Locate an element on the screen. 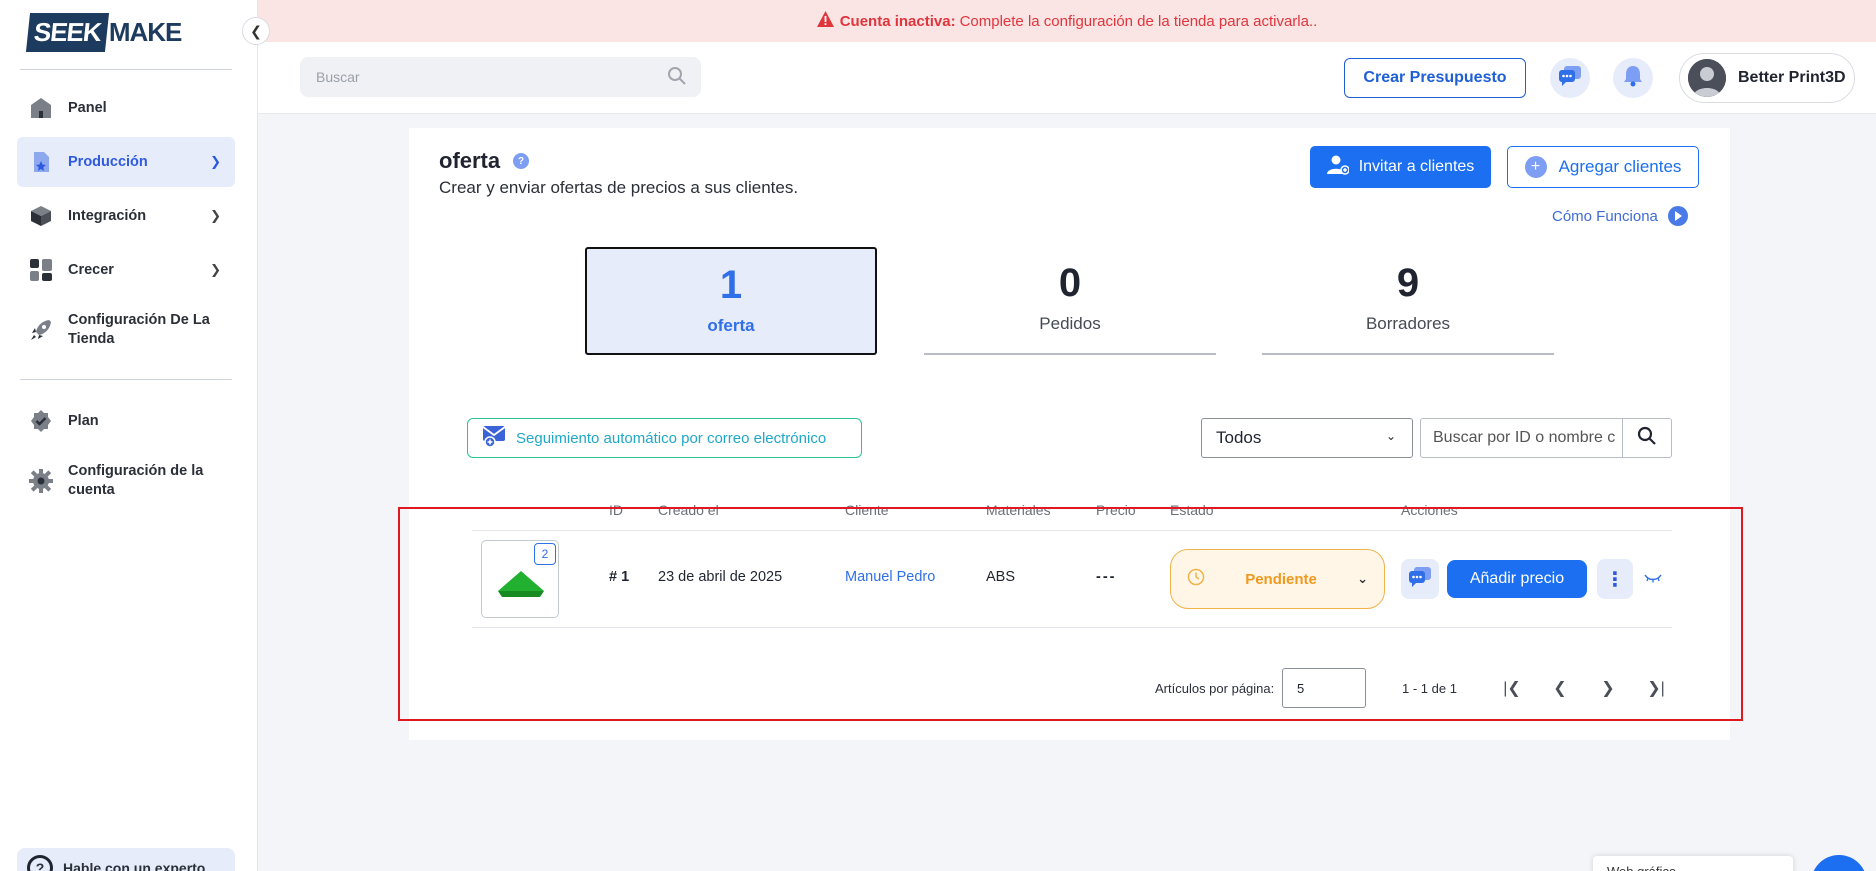 The image size is (1876, 871). chevron-right-icon: ❯ is located at coordinates (1608, 688).